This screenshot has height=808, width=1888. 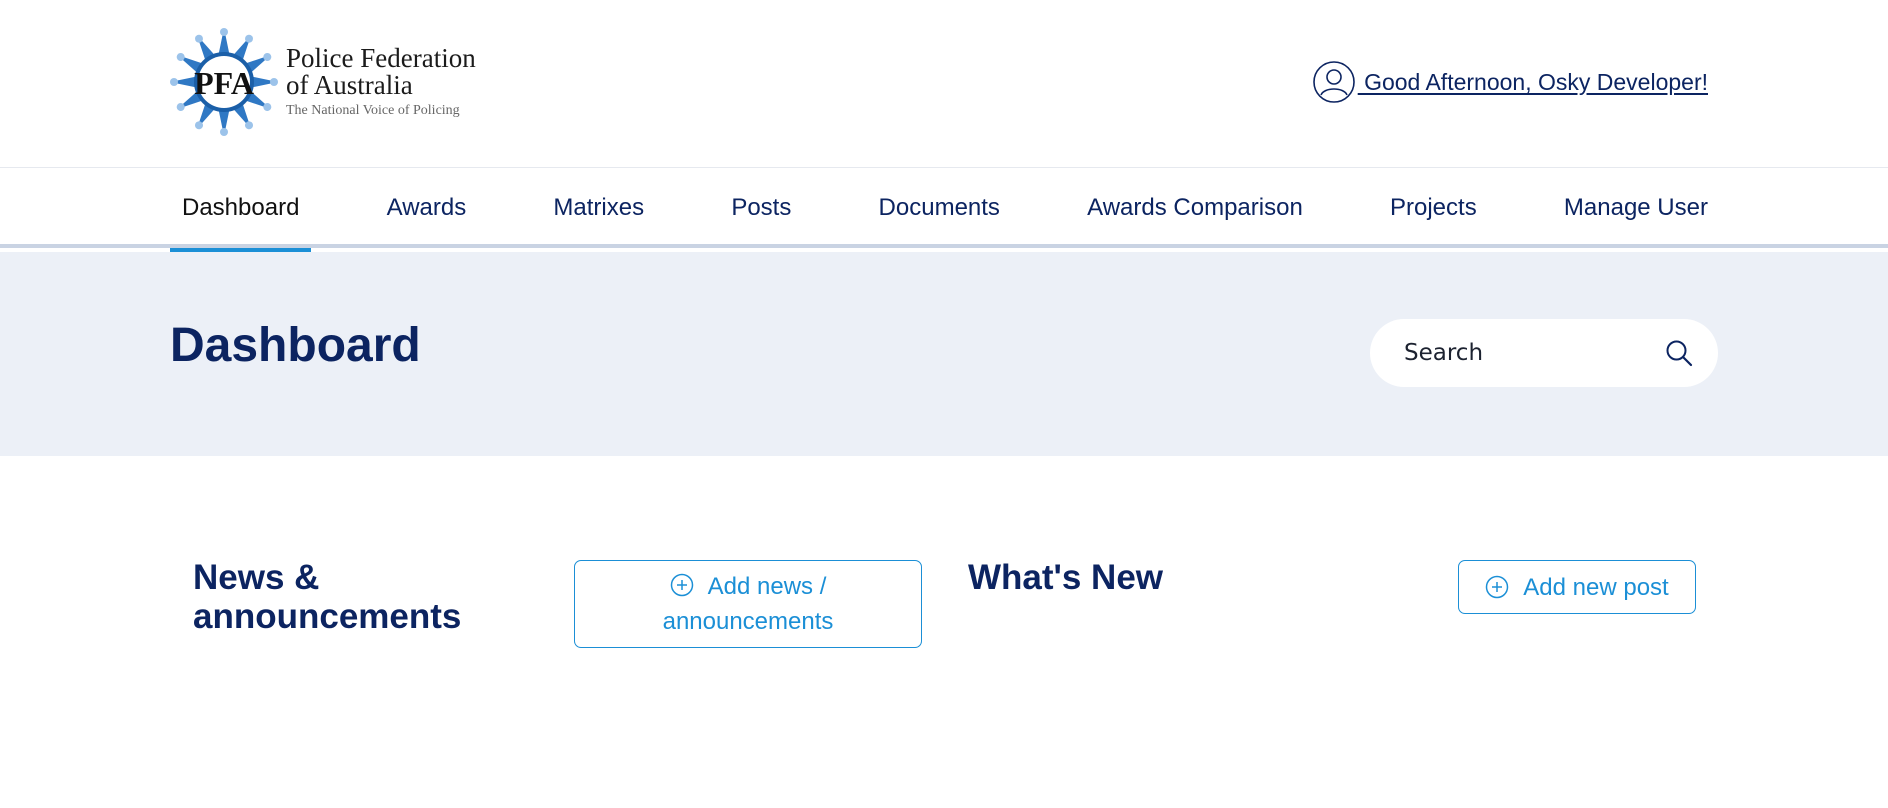 What do you see at coordinates (381, 58) in the screenshot?
I see `brand-name-line1: Police Federation` at bounding box center [381, 58].